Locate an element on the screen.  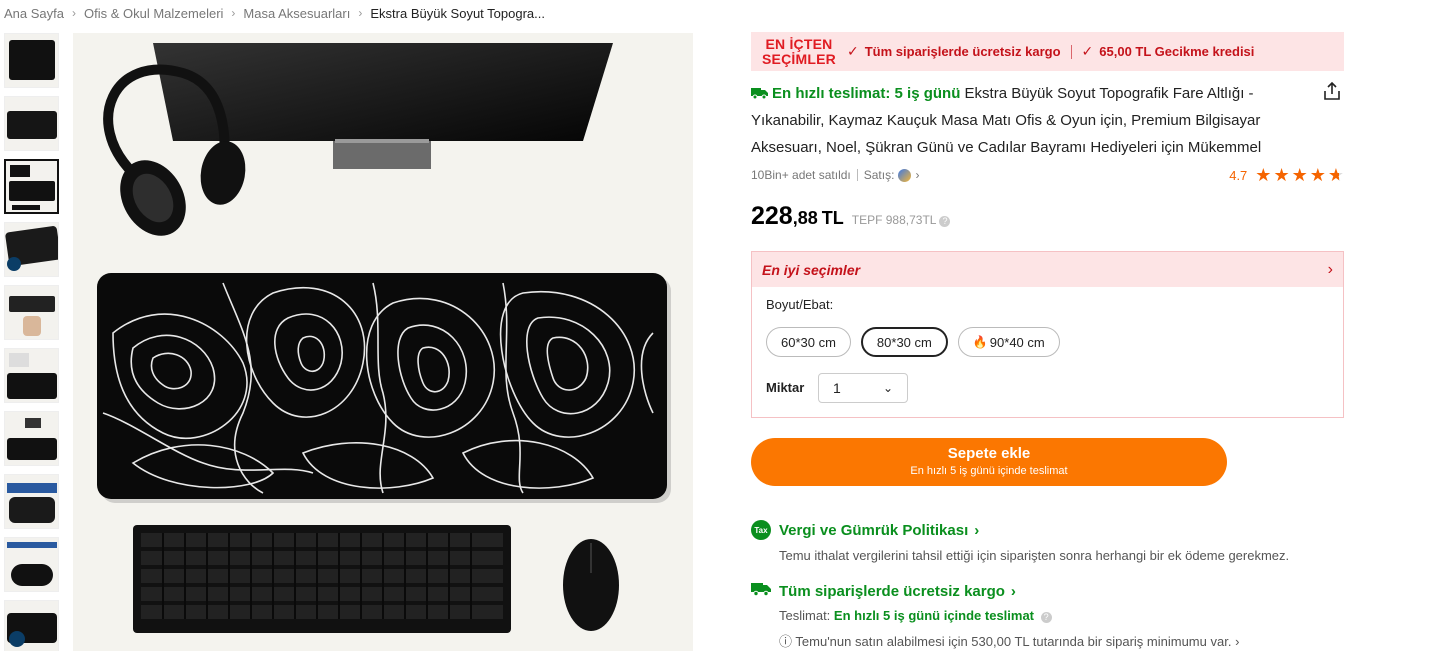
thumbnail-active is located at coordinates (31, 186).